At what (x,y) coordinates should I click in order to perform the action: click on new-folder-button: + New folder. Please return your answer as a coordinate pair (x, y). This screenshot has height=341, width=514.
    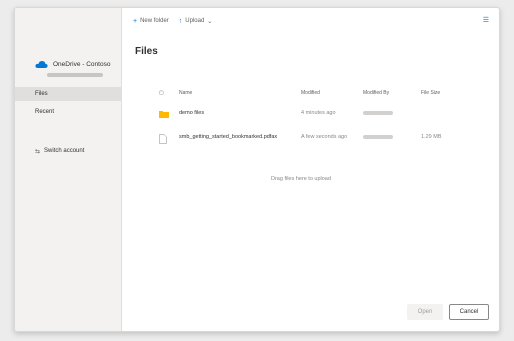
    Looking at the image, I should click on (151, 21).